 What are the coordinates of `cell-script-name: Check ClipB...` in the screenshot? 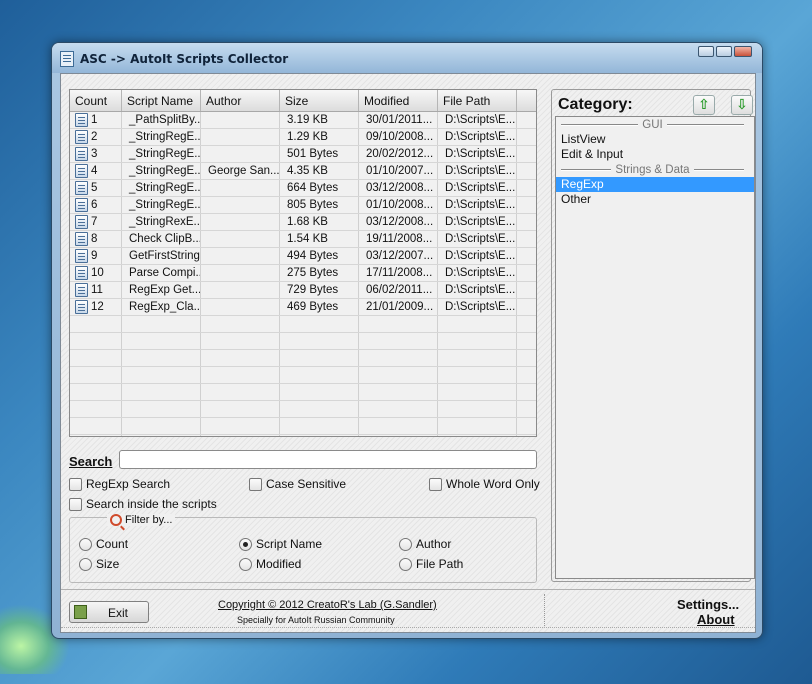 It's located at (161, 239).